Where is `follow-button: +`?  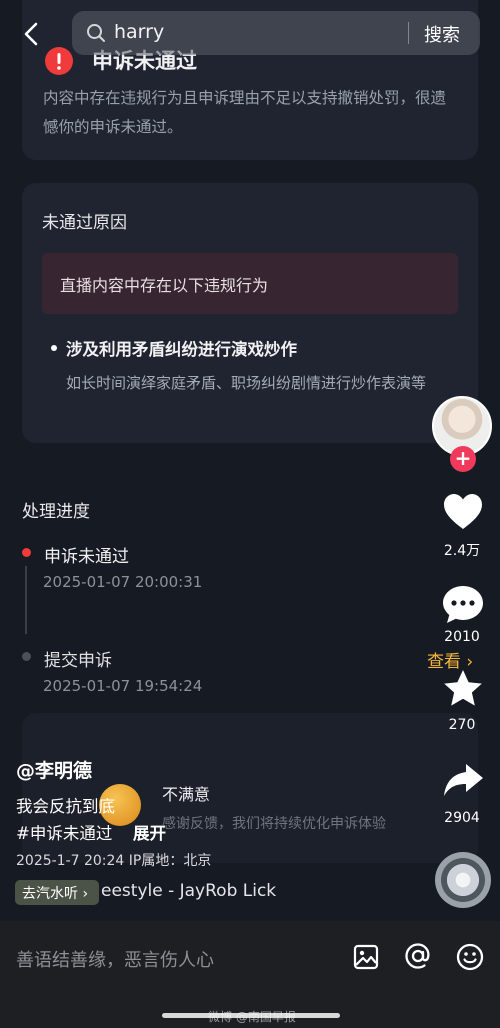 follow-button: + is located at coordinates (463, 459).